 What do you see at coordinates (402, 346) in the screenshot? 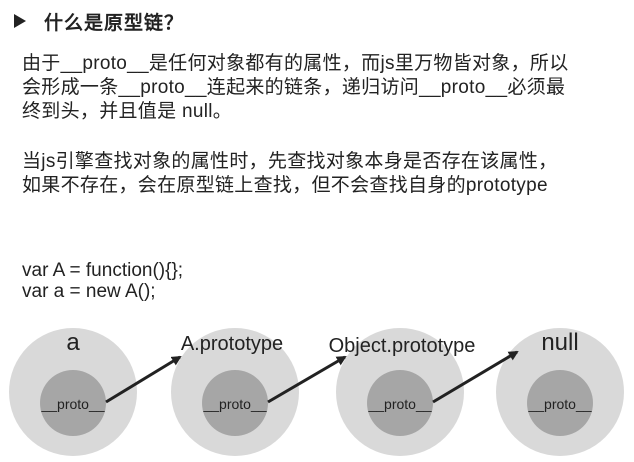
I see `node-label: Object.prototype` at bounding box center [402, 346].